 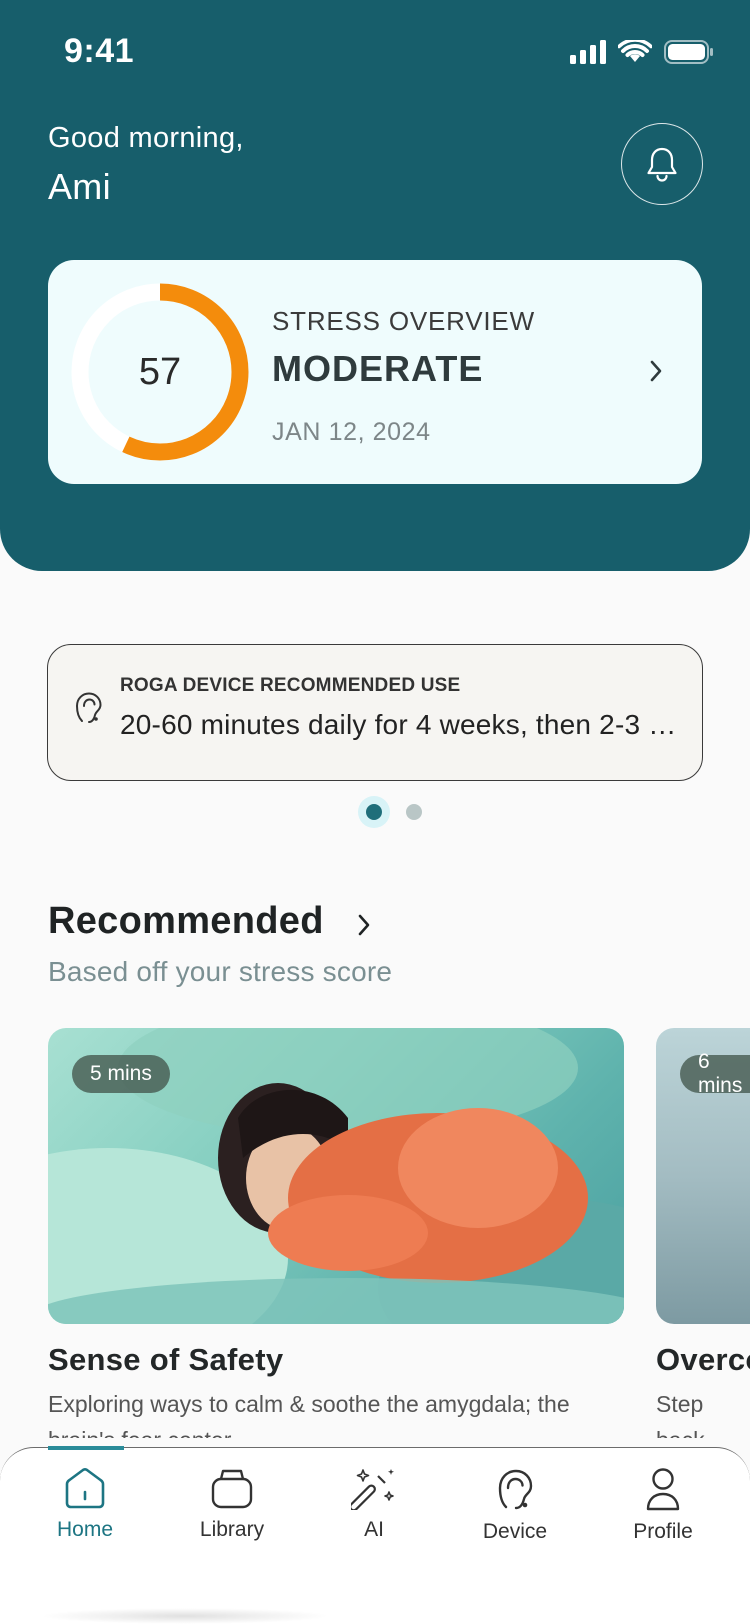 What do you see at coordinates (635, 51) in the screenshot?
I see `wifi-icon` at bounding box center [635, 51].